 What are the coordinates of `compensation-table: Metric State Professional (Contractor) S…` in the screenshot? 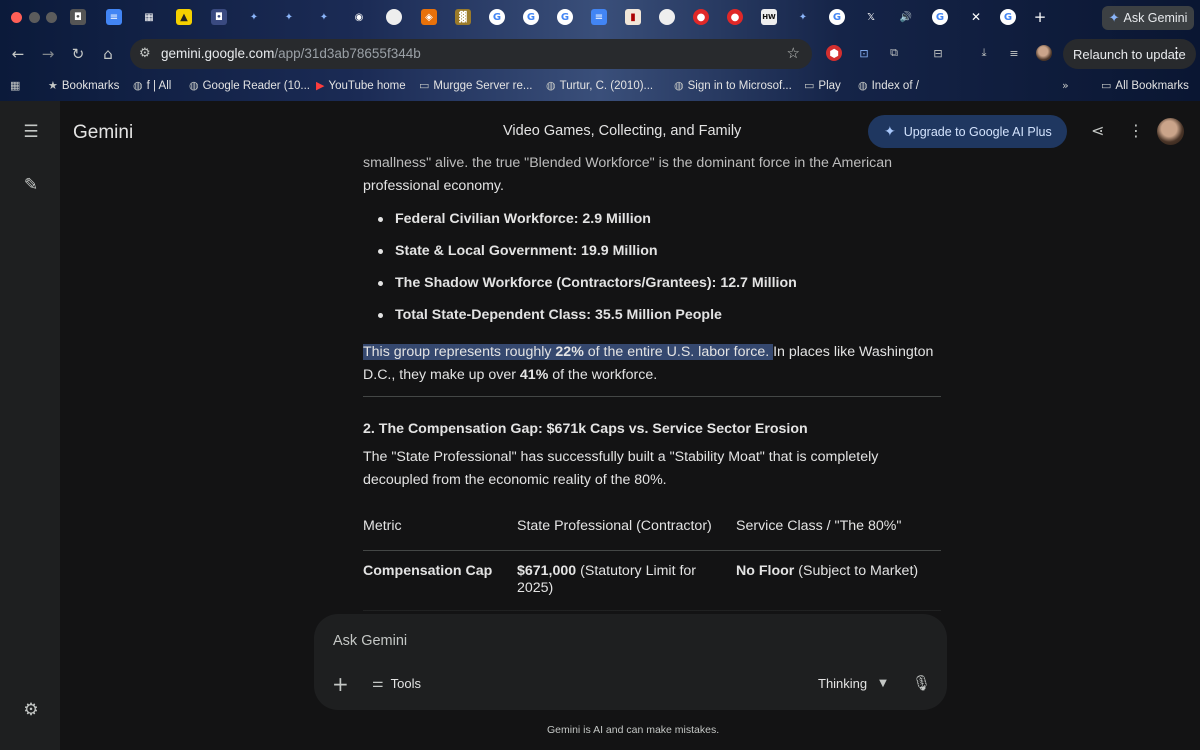 It's located at (652, 557).